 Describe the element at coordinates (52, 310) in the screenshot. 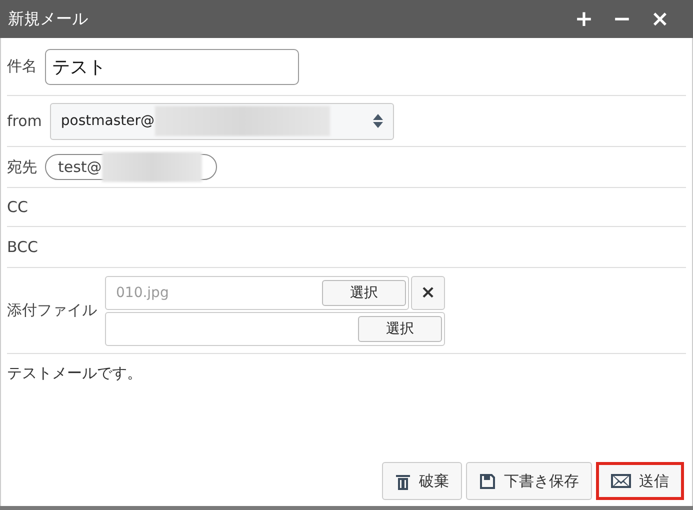

I see `field-label: 添付ファイル` at that location.